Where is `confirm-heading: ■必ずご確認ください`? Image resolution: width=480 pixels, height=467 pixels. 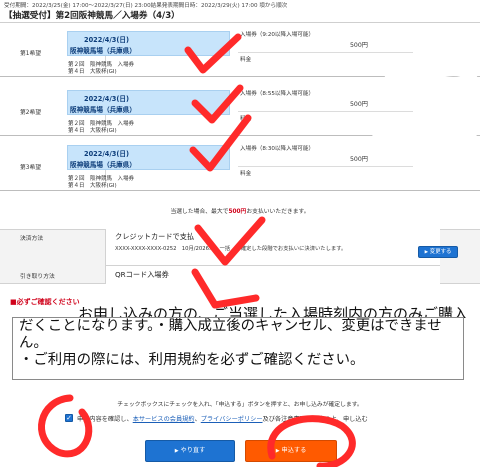 confirm-heading: ■必ずご確認ください is located at coordinates (45, 302).